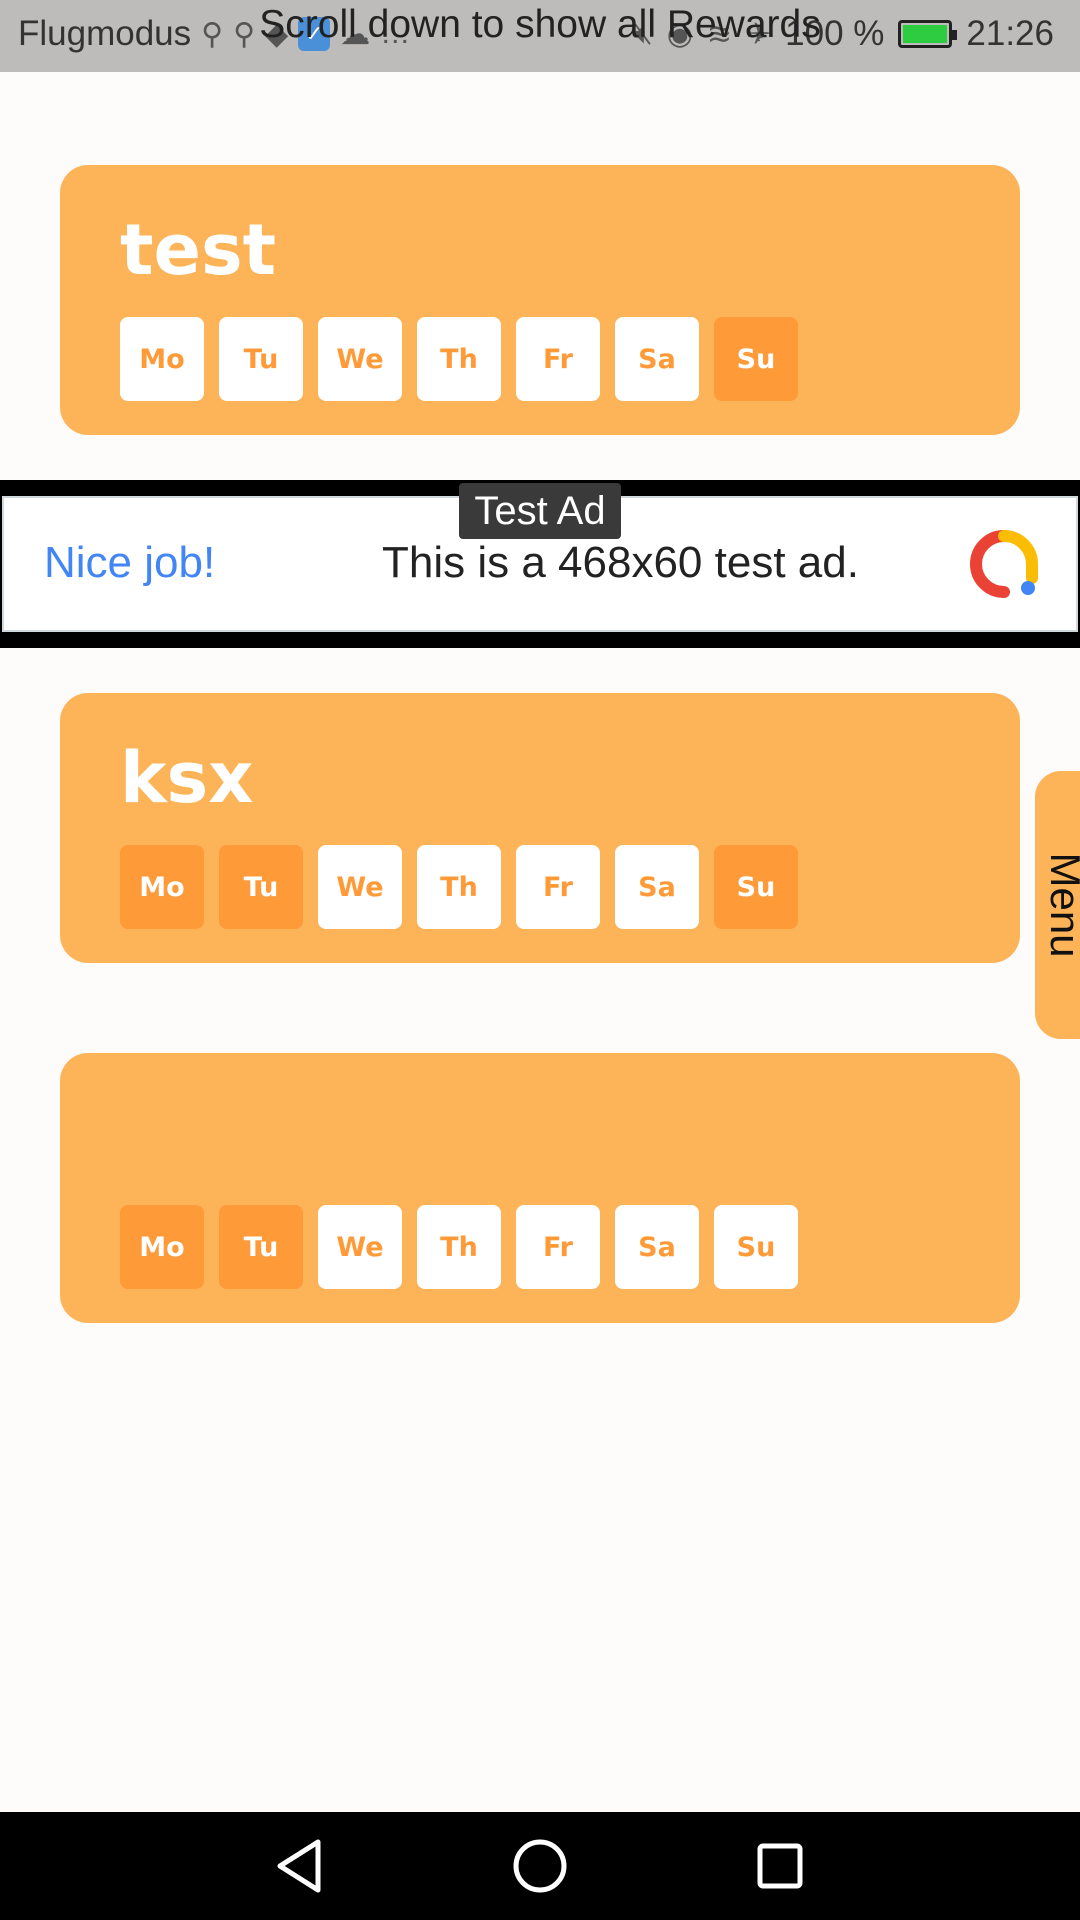  Describe the element at coordinates (130, 562) in the screenshot. I see `ad-headline: Nice job!` at that location.